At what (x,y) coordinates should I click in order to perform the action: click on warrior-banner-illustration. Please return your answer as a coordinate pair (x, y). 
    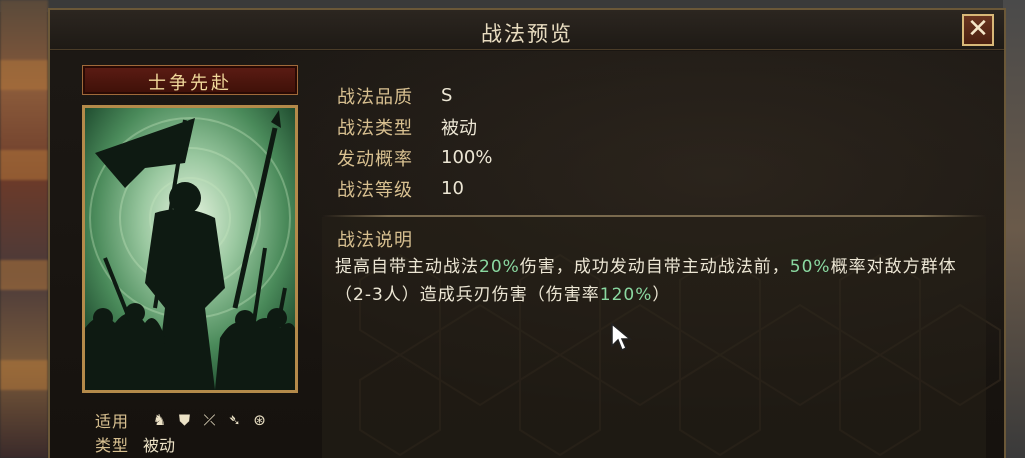
    Looking at the image, I should click on (190, 249).